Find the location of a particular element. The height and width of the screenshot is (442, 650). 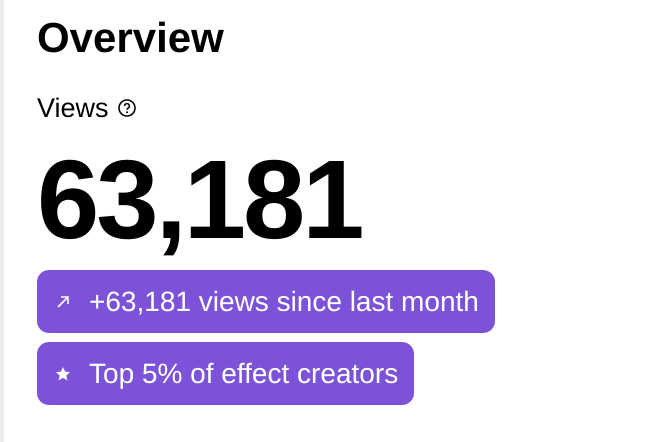

badge-text: Top 5% of effect creators is located at coordinates (243, 373).